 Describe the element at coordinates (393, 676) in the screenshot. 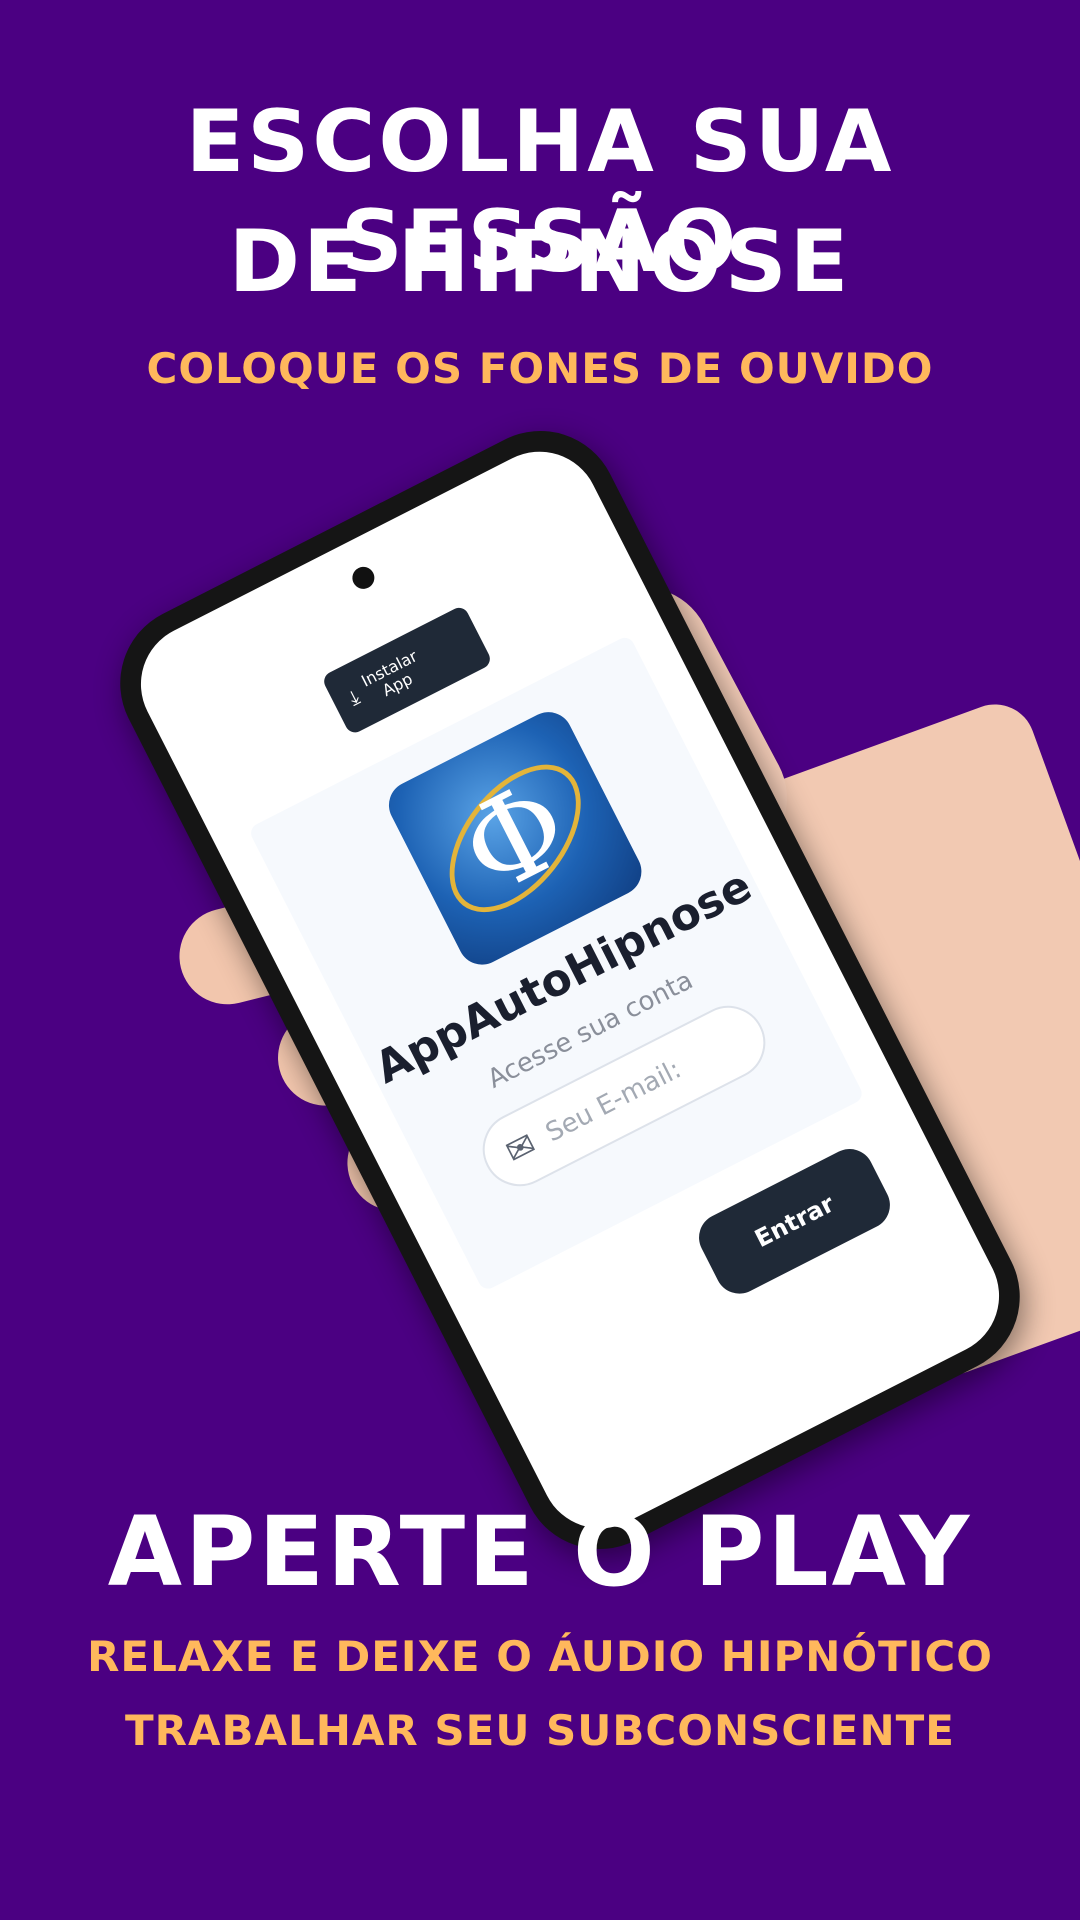

I see `install-app-label: Instalar App` at that location.